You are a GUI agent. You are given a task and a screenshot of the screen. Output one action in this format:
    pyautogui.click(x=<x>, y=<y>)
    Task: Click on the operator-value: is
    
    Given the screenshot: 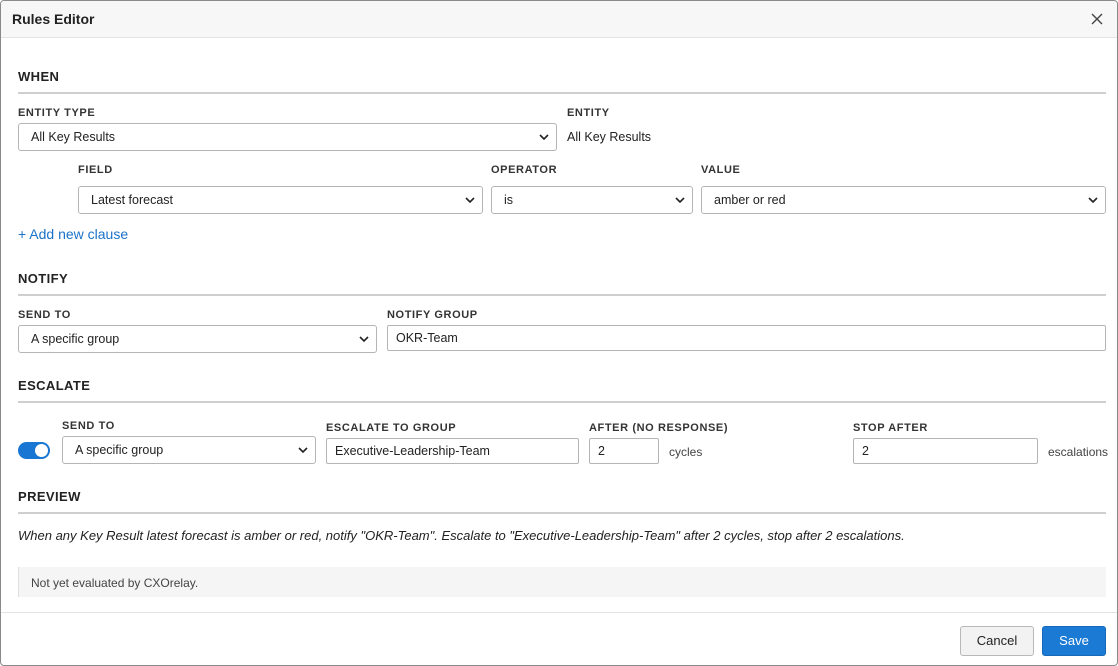 What is the action you would take?
    pyautogui.click(x=509, y=200)
    